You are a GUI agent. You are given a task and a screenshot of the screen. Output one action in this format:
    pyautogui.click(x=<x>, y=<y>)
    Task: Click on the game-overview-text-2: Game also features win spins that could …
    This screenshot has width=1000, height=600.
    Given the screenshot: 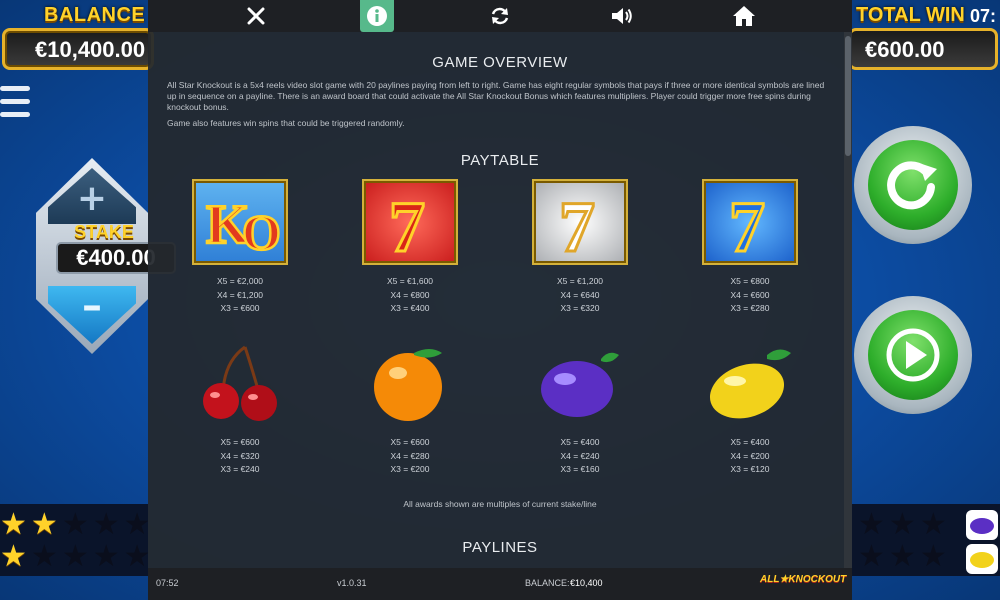 What is the action you would take?
    pyautogui.click(x=286, y=123)
    